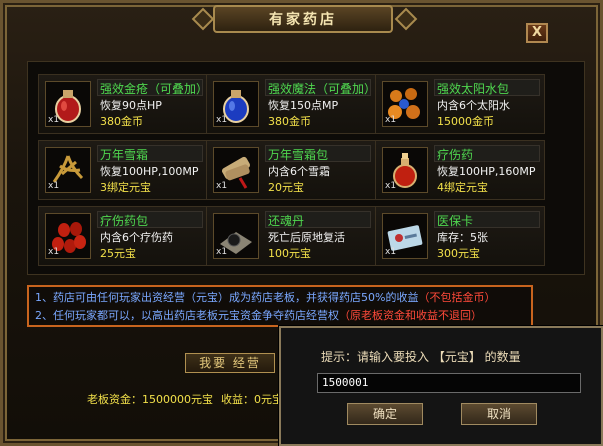 Image resolution: width=603 pixels, height=446 pixels. What do you see at coordinates (385, 414) in the screenshot?
I see `confirm-button: 确定` at bounding box center [385, 414].